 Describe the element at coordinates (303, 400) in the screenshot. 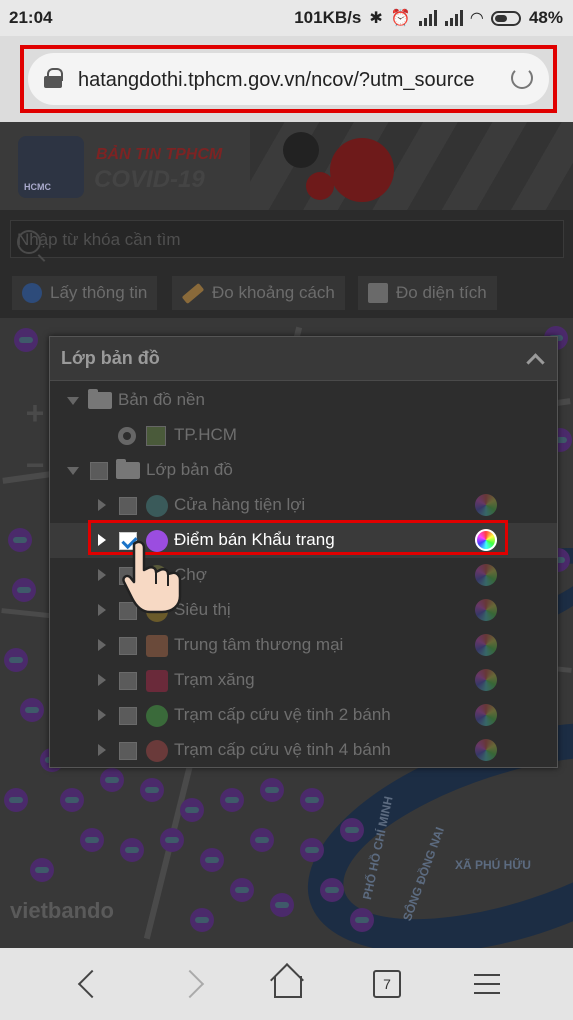

I see `tree-item-base-map: Bản đồ nền` at that location.